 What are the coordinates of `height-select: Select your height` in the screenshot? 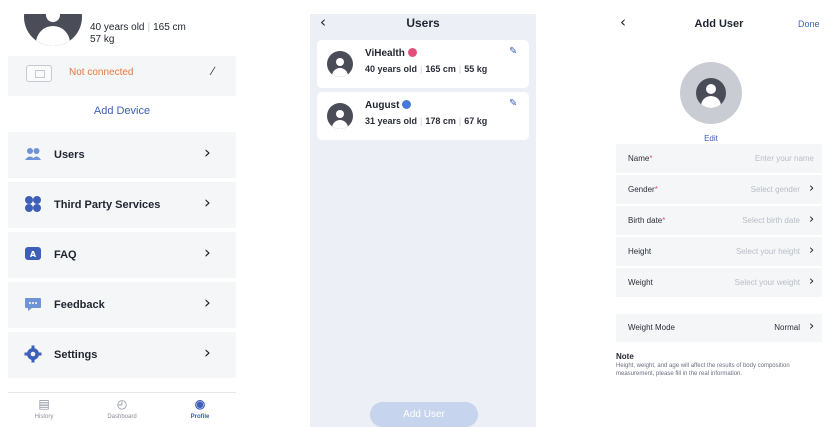 It's located at (768, 251).